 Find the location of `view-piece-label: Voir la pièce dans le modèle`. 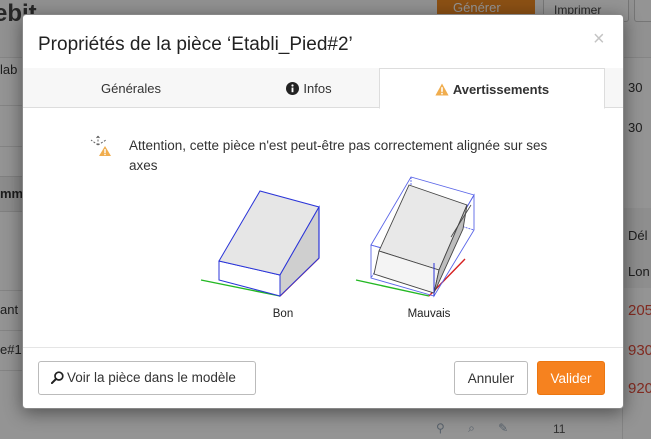

view-piece-label: Voir la pièce dans le modèle is located at coordinates (151, 377).